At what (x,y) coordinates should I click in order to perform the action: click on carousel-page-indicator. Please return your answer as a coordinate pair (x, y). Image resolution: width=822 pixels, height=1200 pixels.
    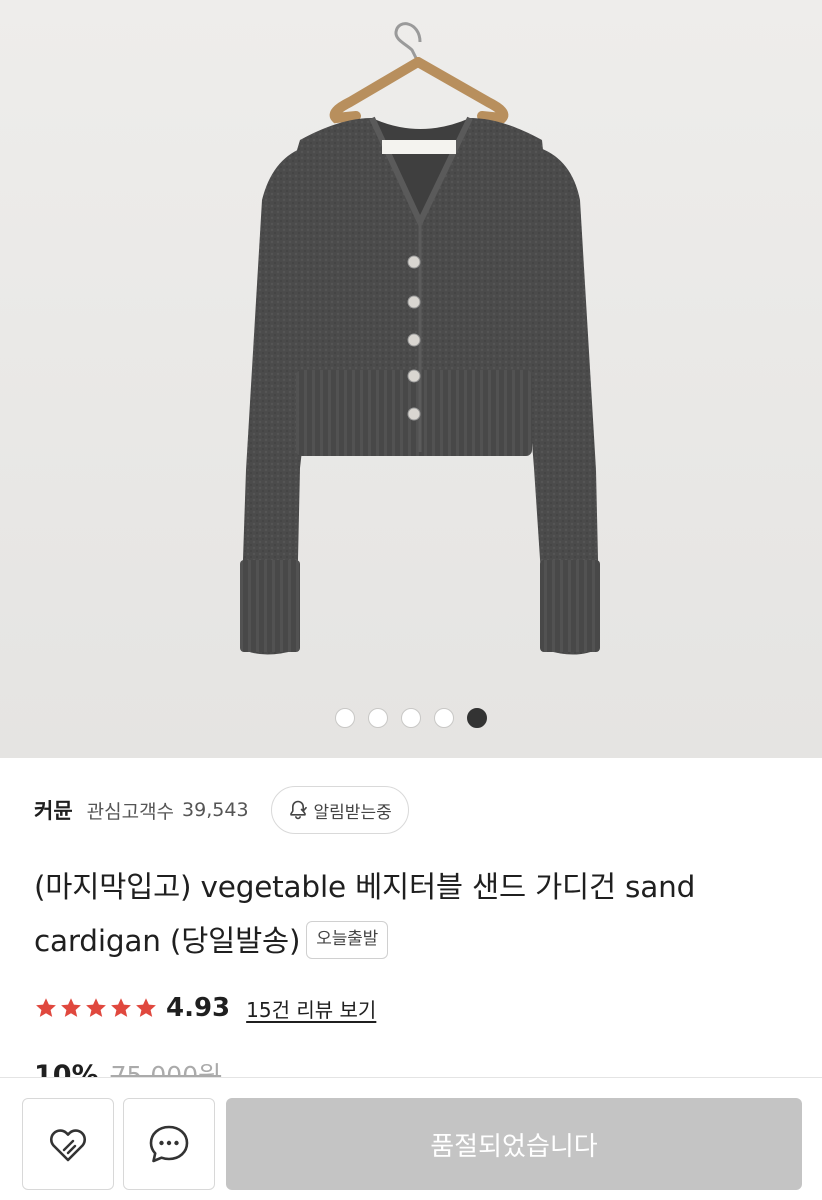
    Looking at the image, I should click on (411, 718).